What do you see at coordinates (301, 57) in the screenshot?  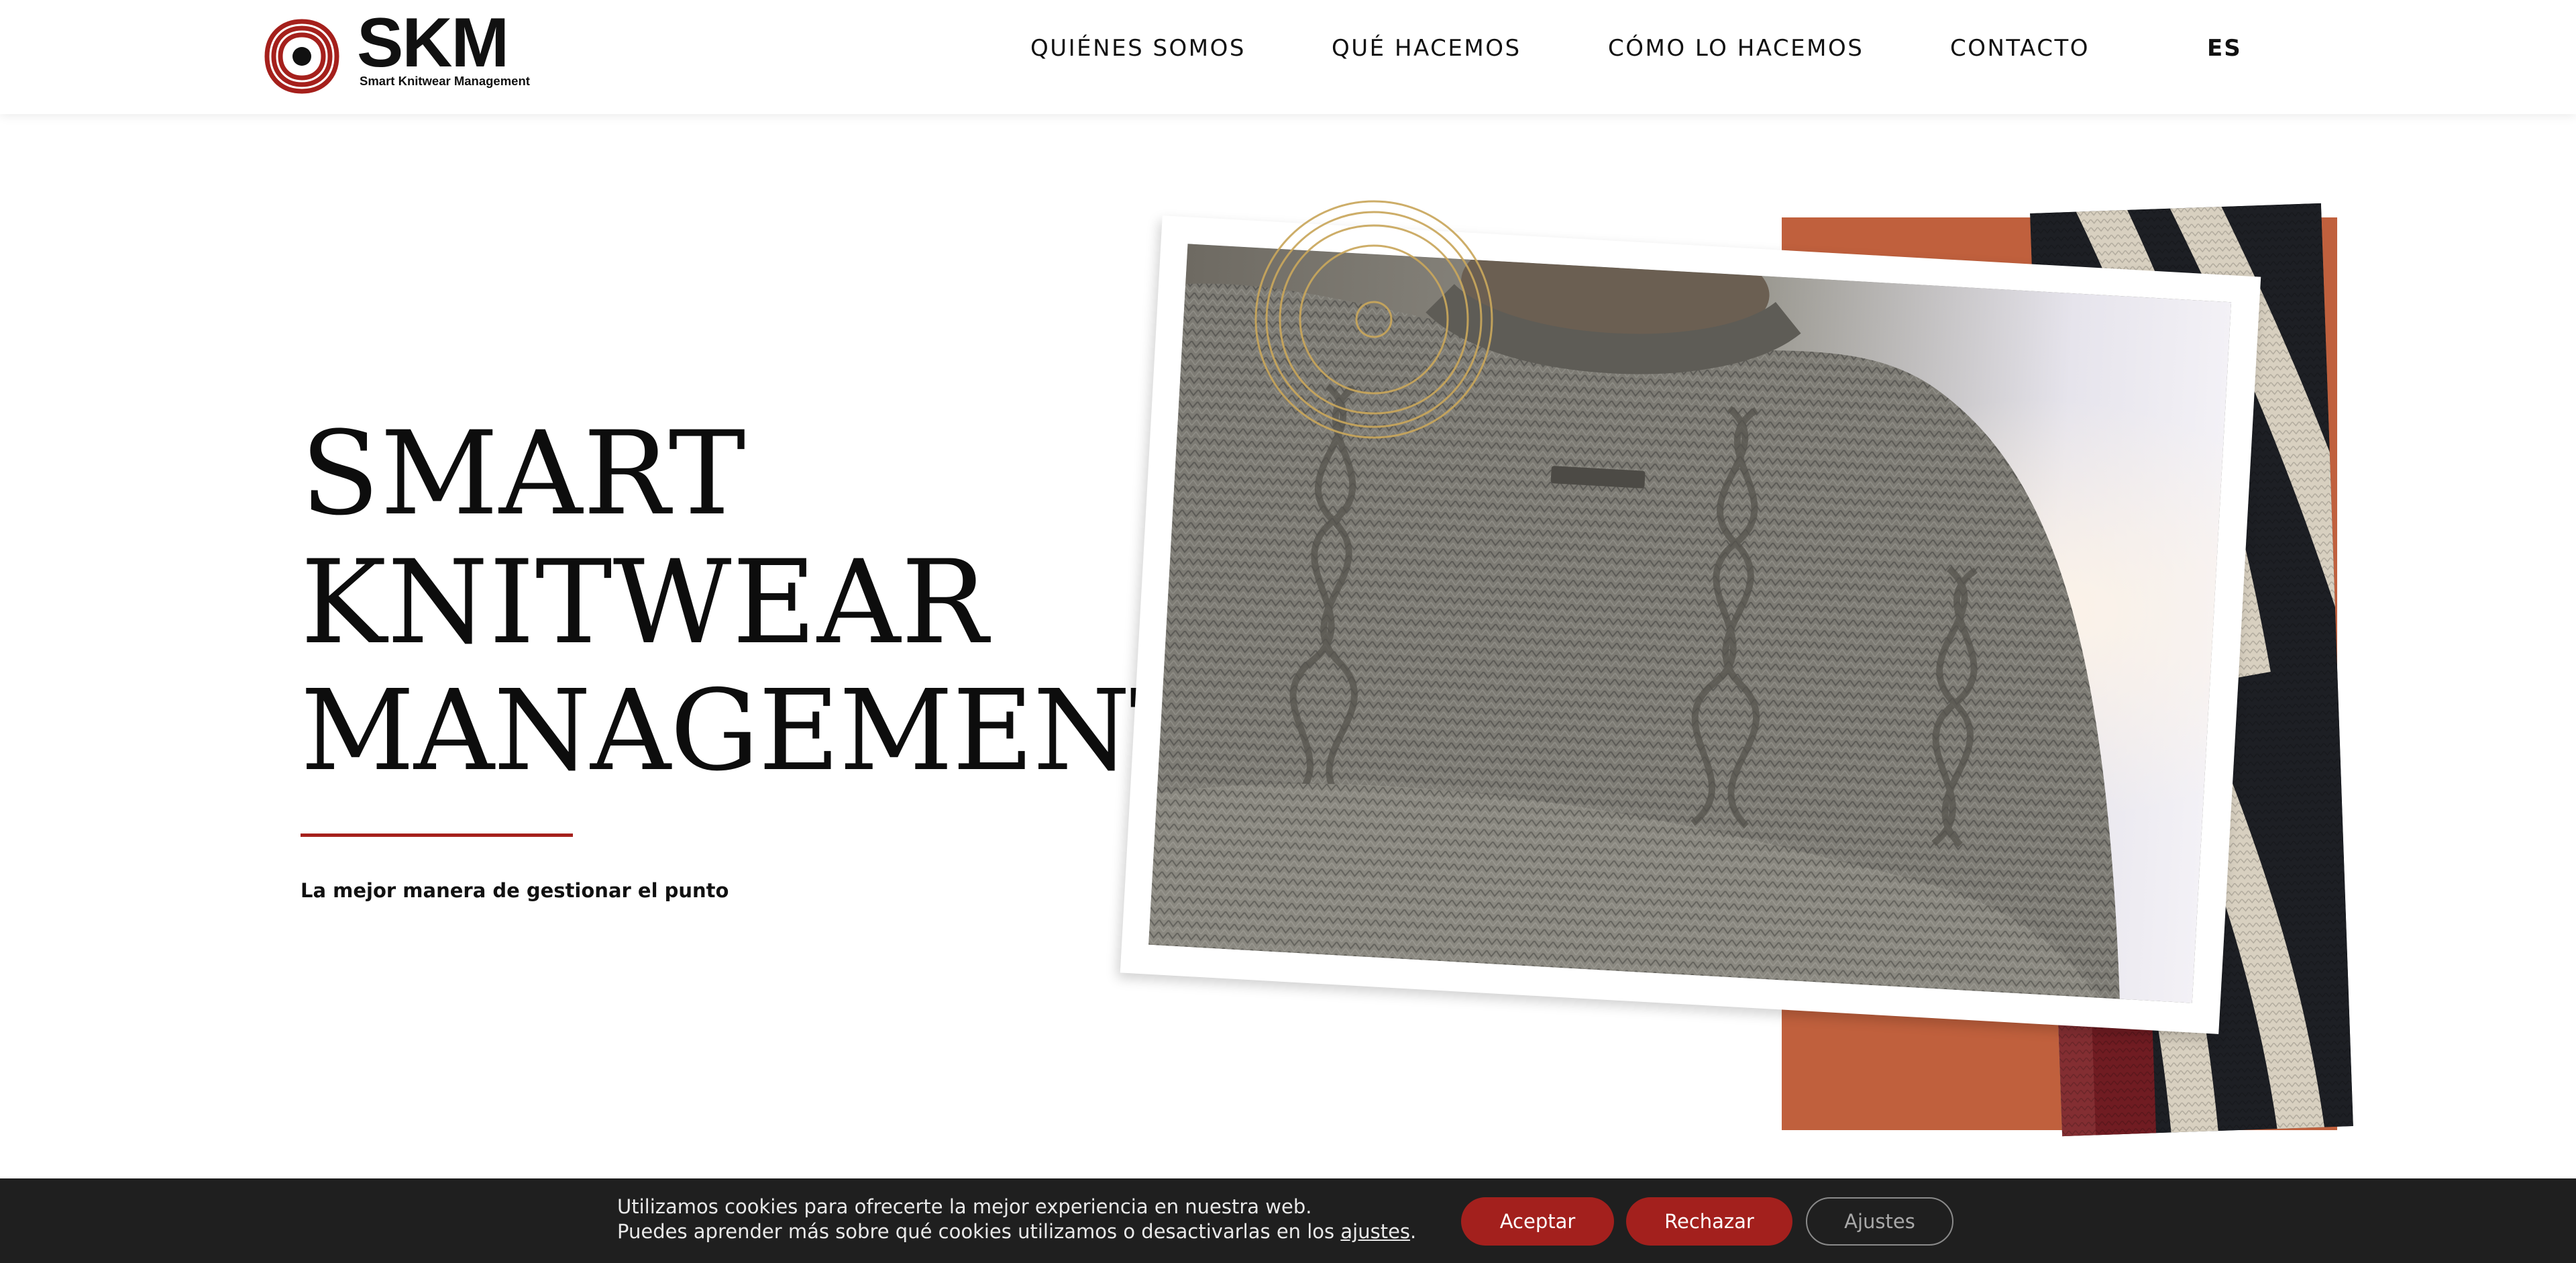 I see `skm-logo-icon` at bounding box center [301, 57].